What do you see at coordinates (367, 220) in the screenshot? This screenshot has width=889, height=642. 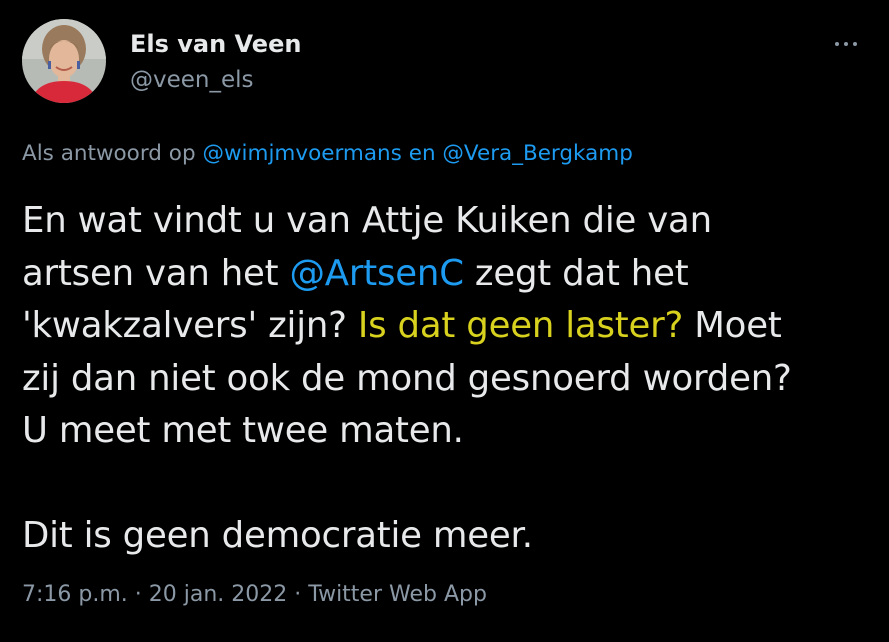 I see `tweet-line: En wat vindt u van Attje Kuiken die van` at bounding box center [367, 220].